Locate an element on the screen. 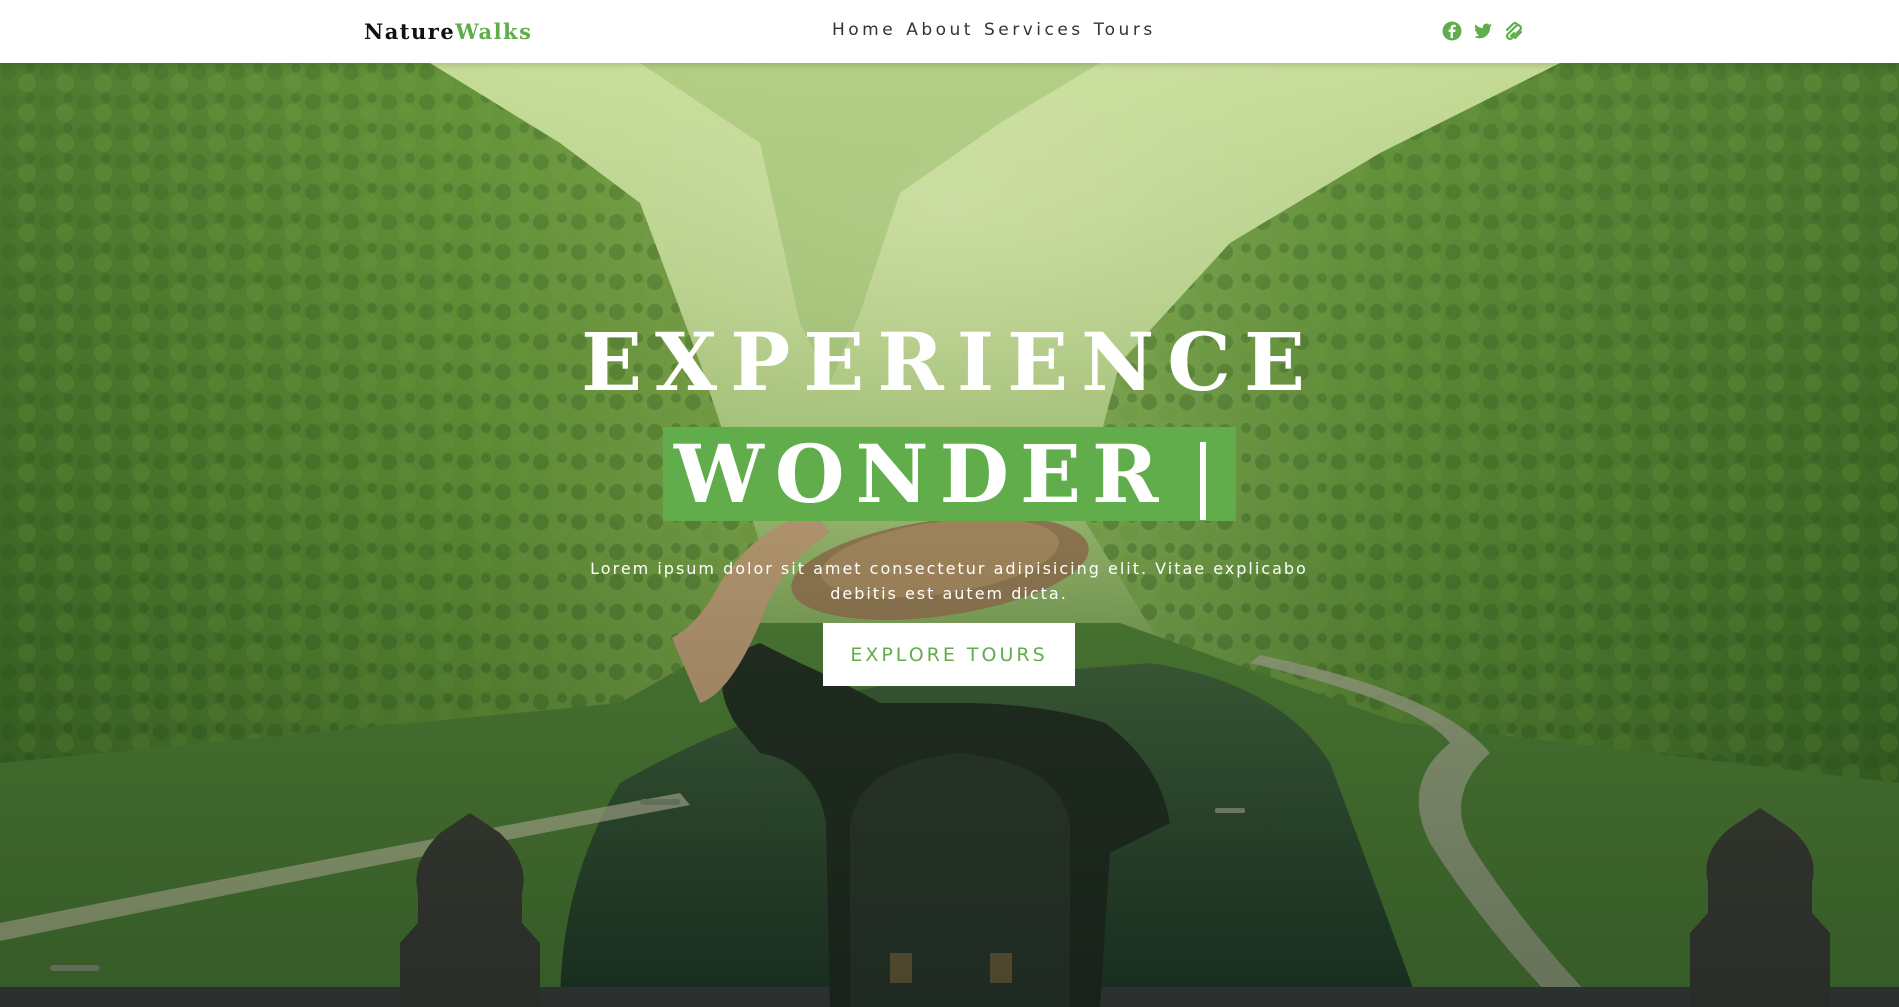 This screenshot has width=1899, height=1007. site-logo: NatureWalks is located at coordinates (448, 31).